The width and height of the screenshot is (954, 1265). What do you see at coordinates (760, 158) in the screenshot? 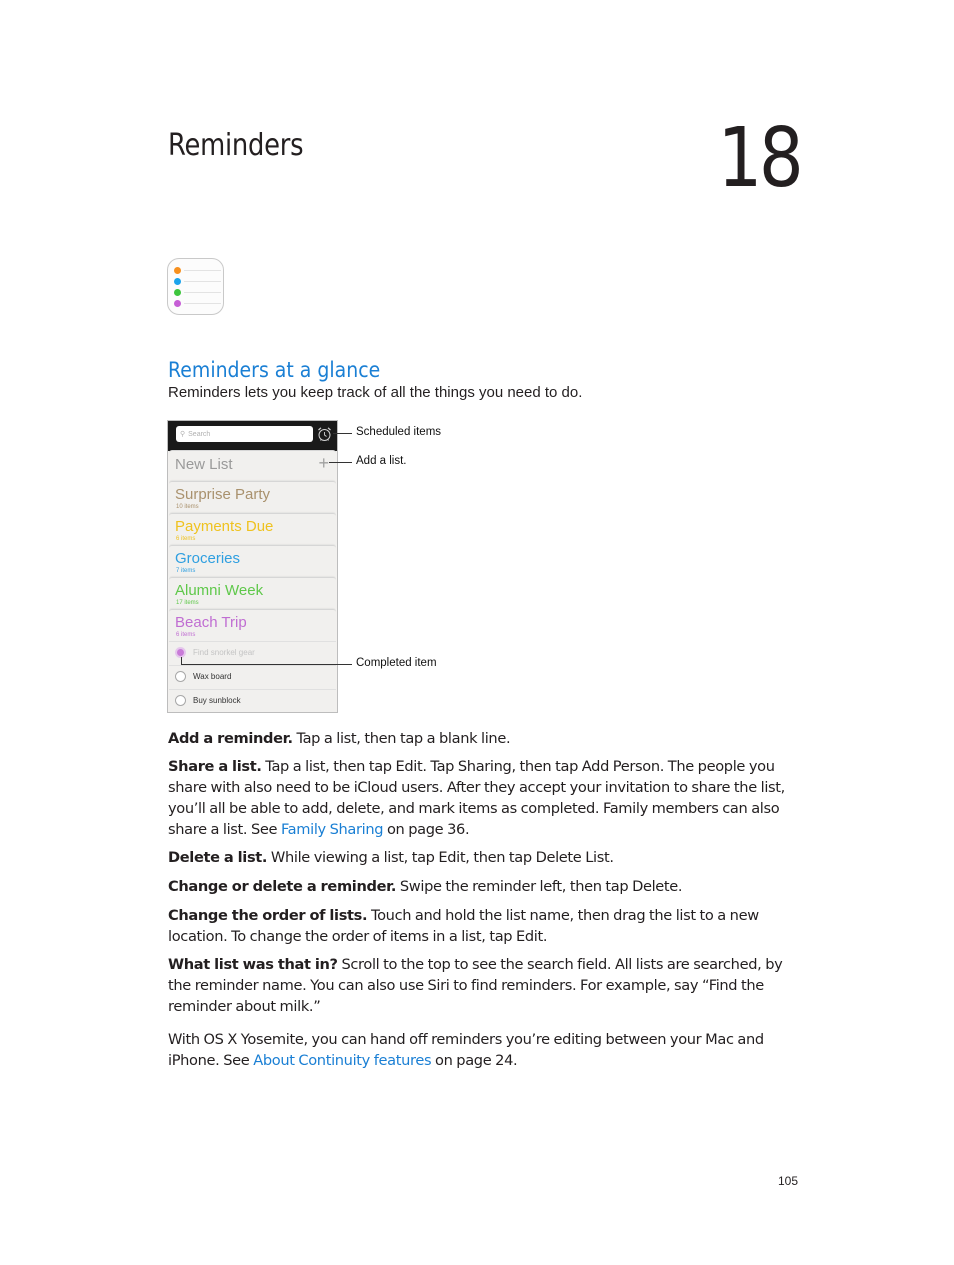
I see `chapter-number: 18` at bounding box center [760, 158].